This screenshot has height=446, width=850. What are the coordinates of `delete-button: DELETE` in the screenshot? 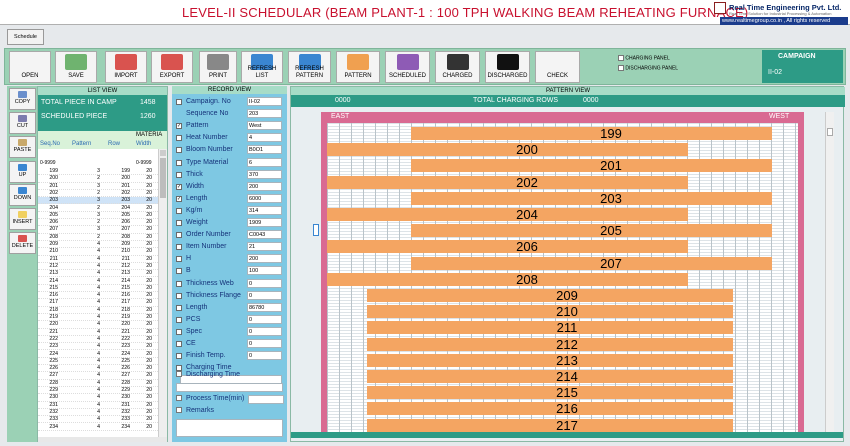 It's located at (22, 243).